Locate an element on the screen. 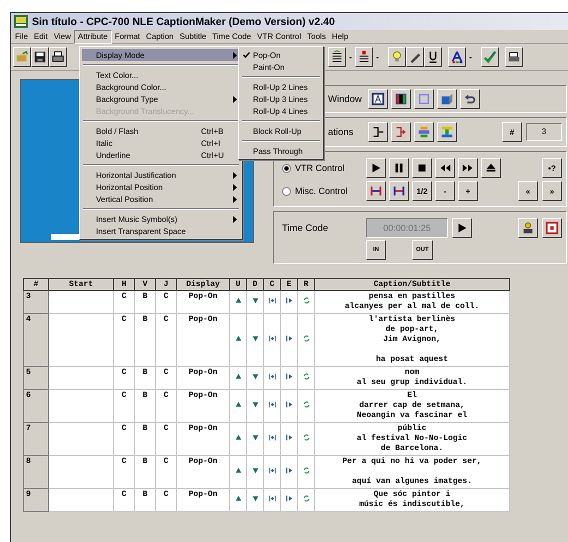 Image resolution: width=568 pixels, height=542 pixels. stack-icon is located at coordinates (424, 132).